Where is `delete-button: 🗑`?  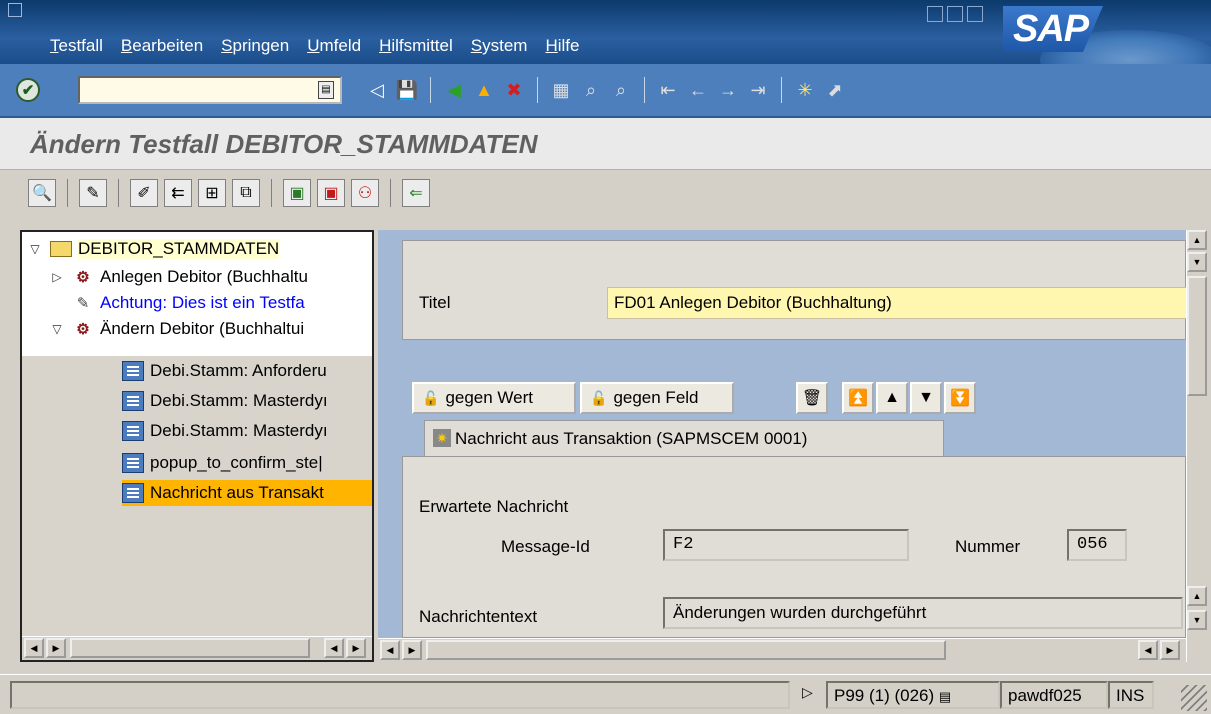
delete-button: 🗑 is located at coordinates (812, 398).